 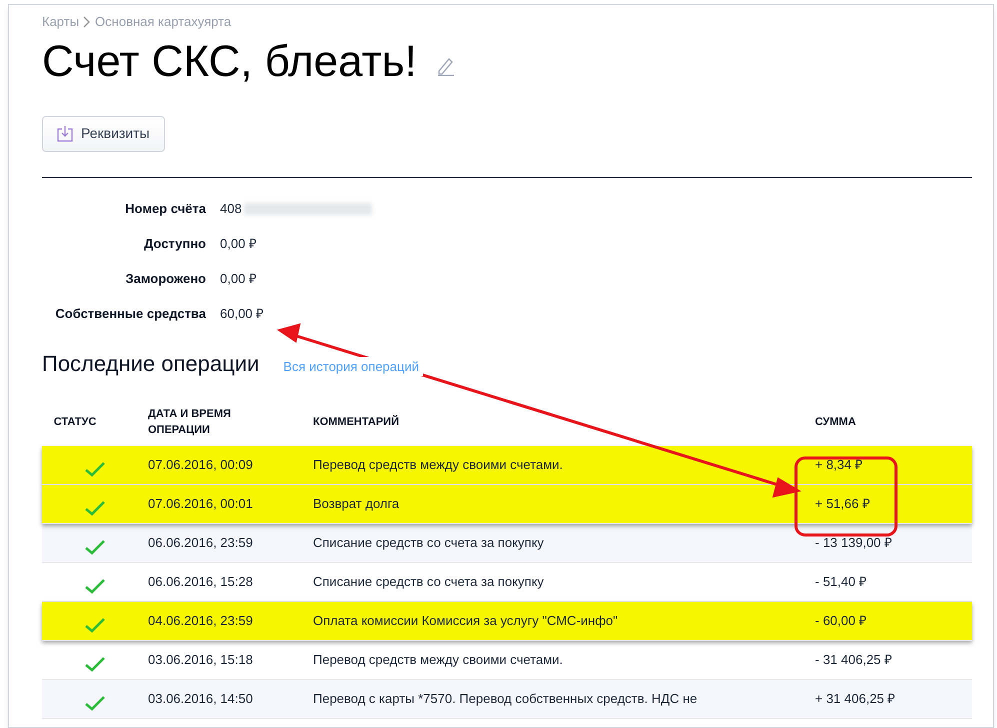 What do you see at coordinates (75, 422) in the screenshot?
I see `column-header: СТАТУС` at bounding box center [75, 422].